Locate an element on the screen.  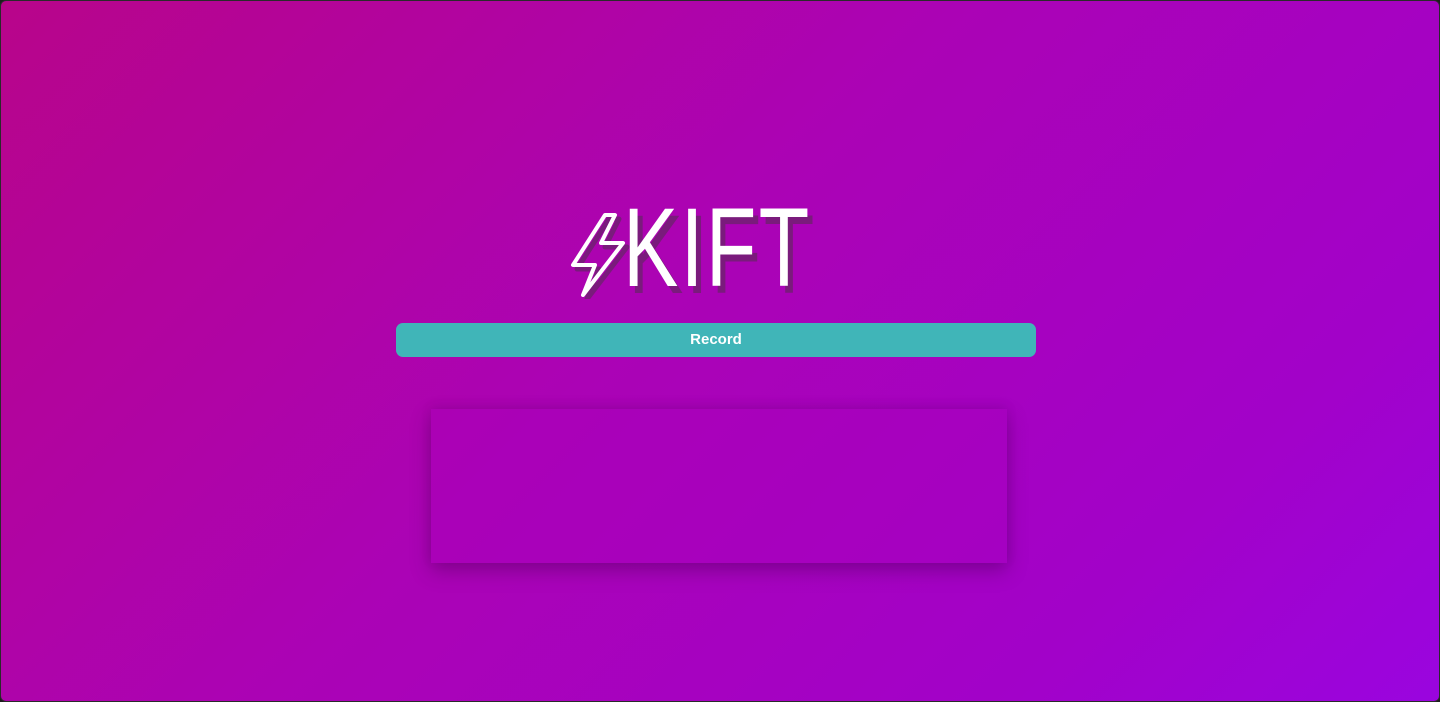
app-logo: KIFT is located at coordinates (701, 250).